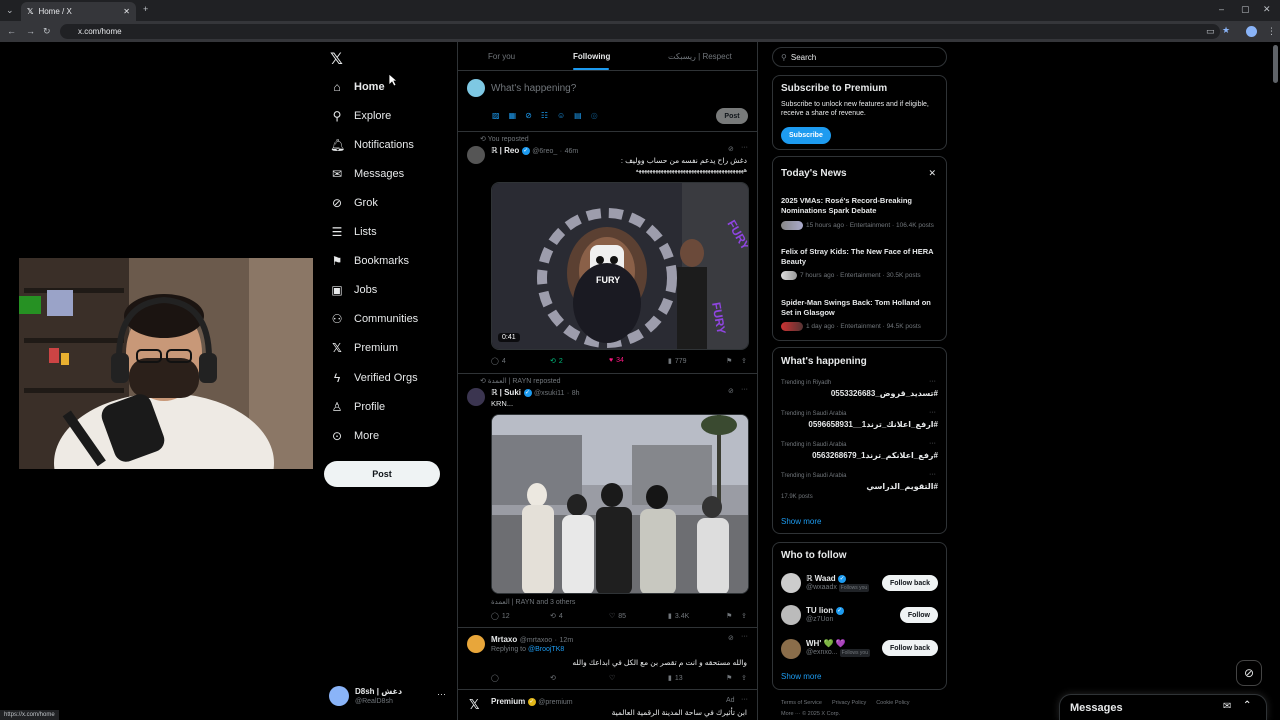  Describe the element at coordinates (801, 703) in the screenshot. I see `terms-link: Terms of Service` at that location.